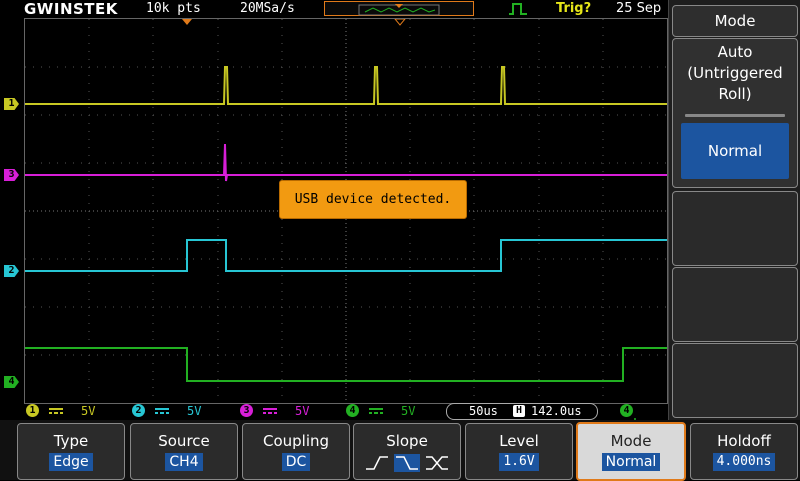 The image size is (800, 481). Describe the element at coordinates (71, 441) in the screenshot. I see `type-label: Type` at that location.